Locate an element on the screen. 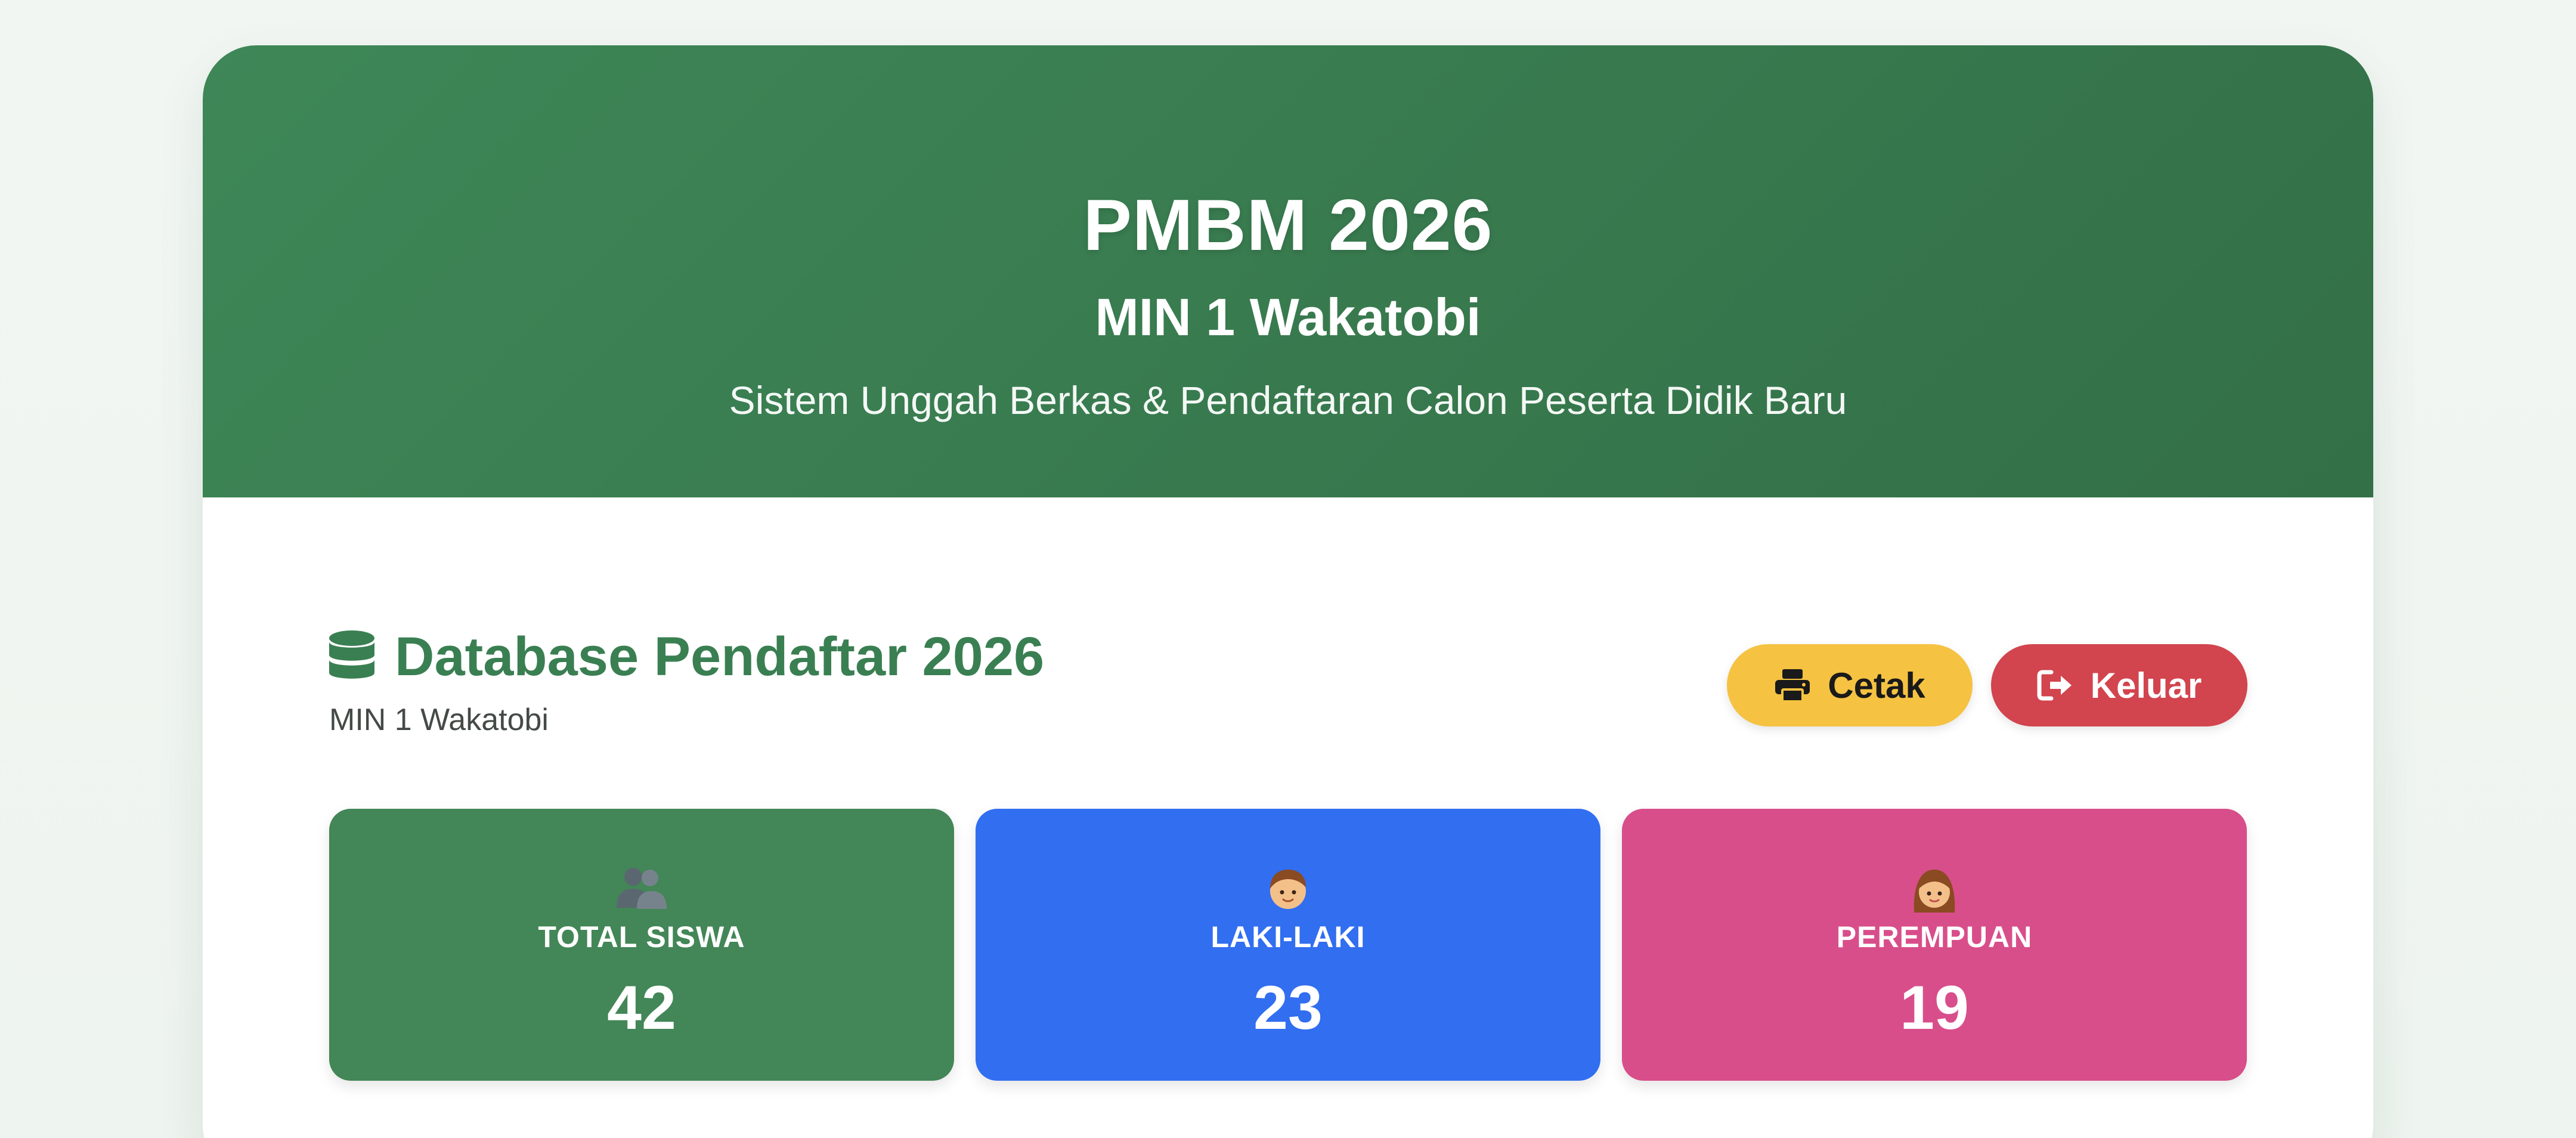  boy-icon is located at coordinates (1288, 889).